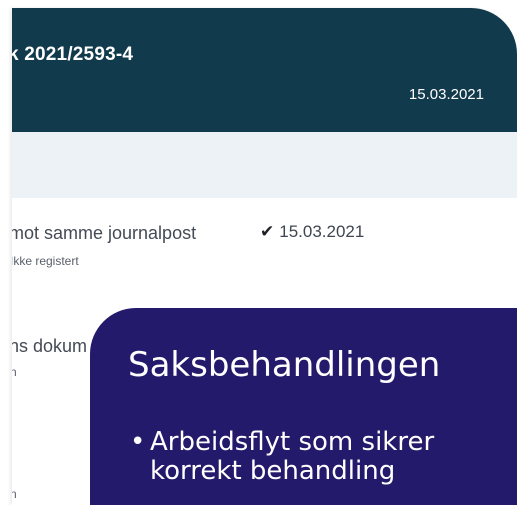 The width and height of the screenshot is (517, 505). What do you see at coordinates (45, 261) in the screenshot?
I see `document-status-text: Ikke registert` at bounding box center [45, 261].